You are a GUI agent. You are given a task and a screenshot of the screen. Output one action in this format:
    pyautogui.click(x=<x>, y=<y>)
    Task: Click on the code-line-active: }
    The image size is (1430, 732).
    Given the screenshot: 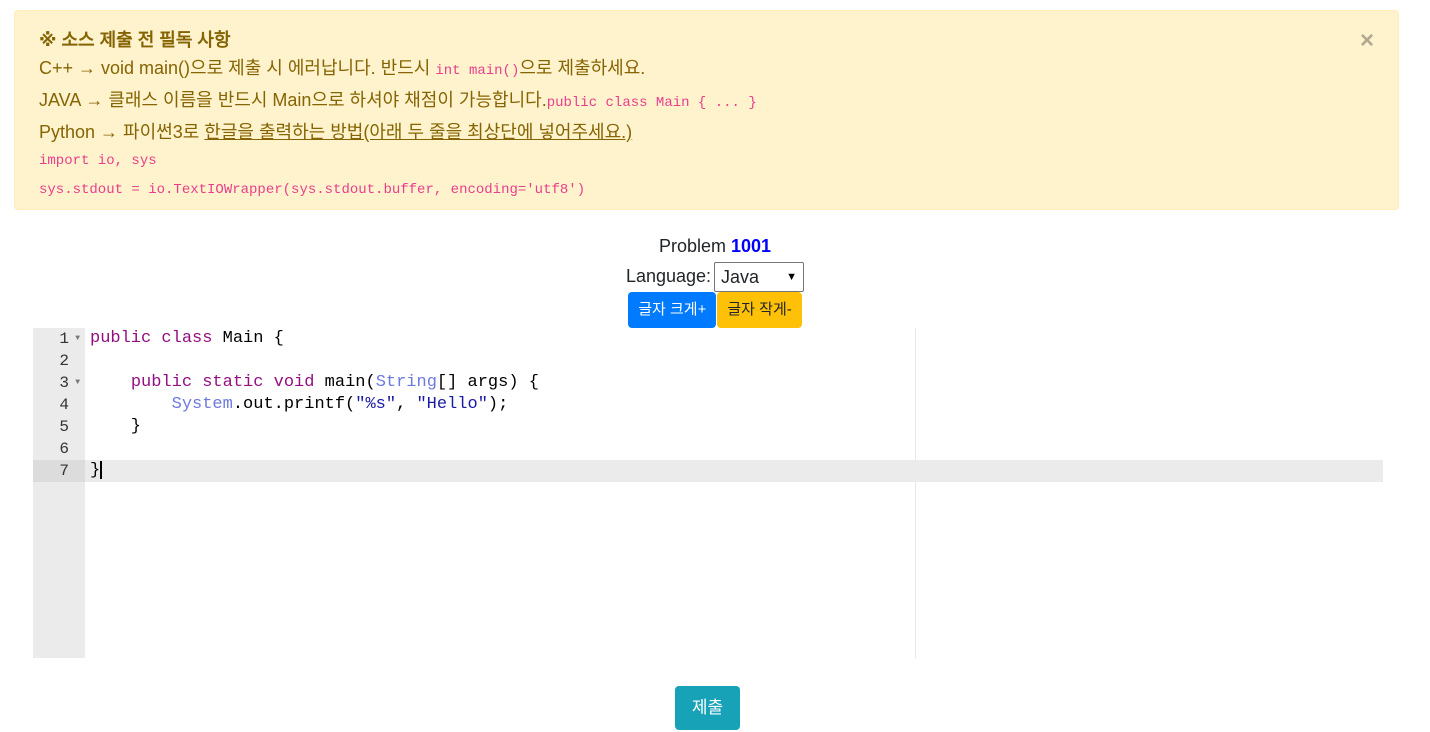 What is the action you would take?
    pyautogui.click(x=734, y=471)
    